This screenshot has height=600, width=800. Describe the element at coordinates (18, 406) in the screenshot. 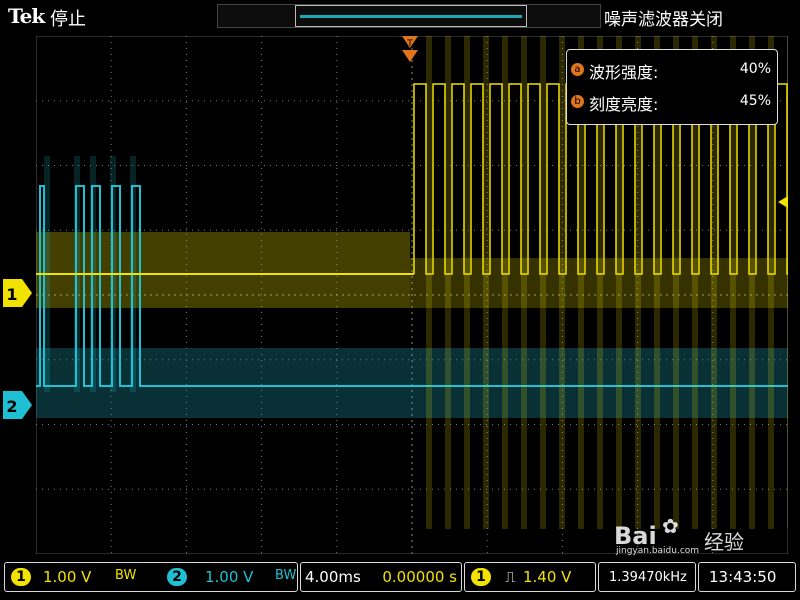

I see `ch2-ground-marker: 2` at that location.